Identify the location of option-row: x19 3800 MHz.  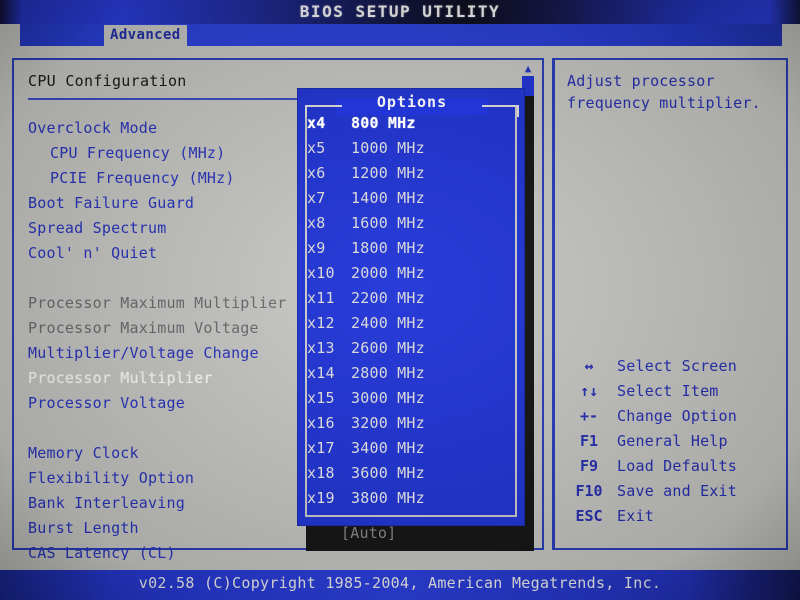
(408, 498).